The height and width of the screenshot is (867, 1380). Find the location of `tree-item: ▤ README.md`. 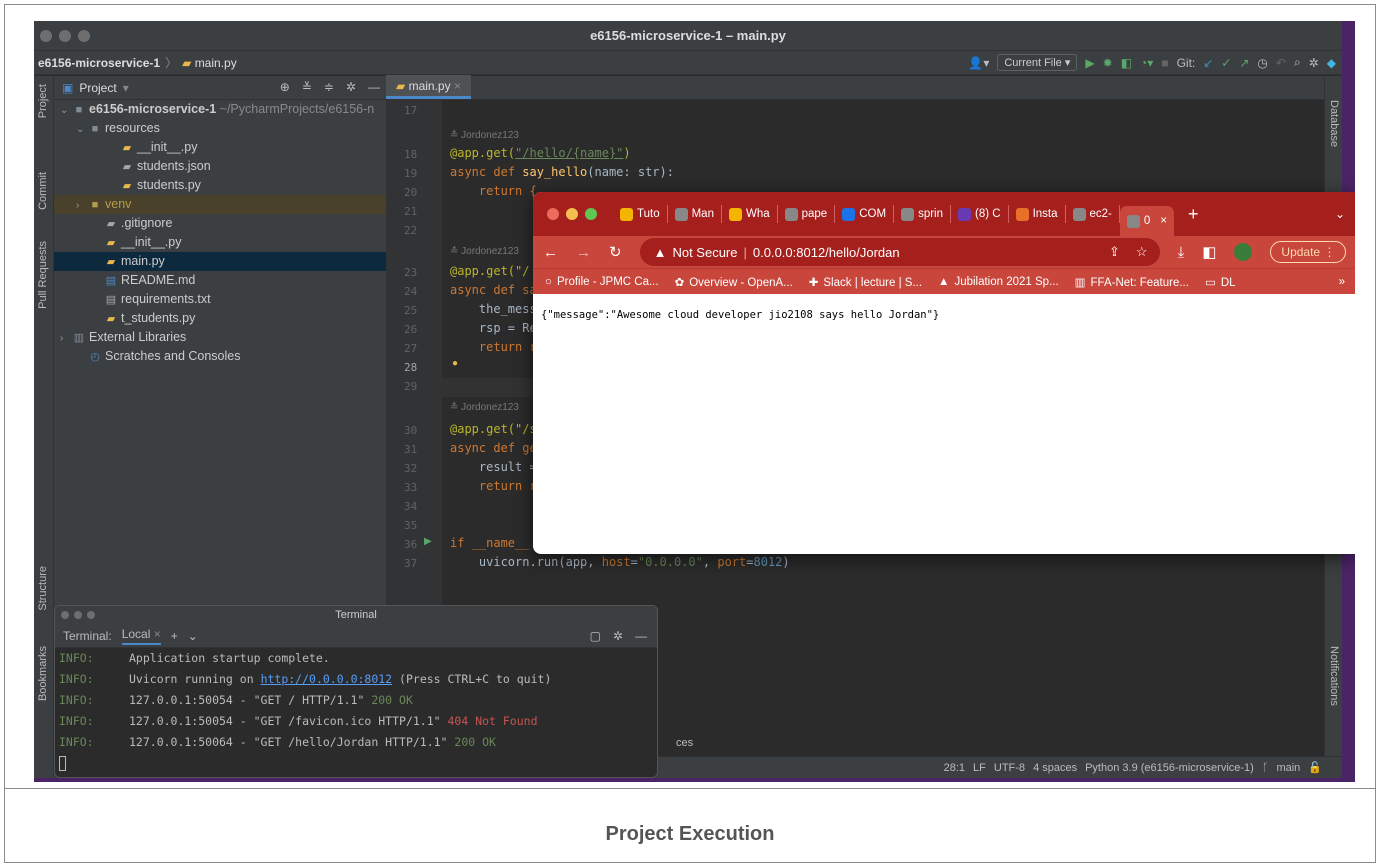

tree-item: ▤ README.md is located at coordinates (220, 280).